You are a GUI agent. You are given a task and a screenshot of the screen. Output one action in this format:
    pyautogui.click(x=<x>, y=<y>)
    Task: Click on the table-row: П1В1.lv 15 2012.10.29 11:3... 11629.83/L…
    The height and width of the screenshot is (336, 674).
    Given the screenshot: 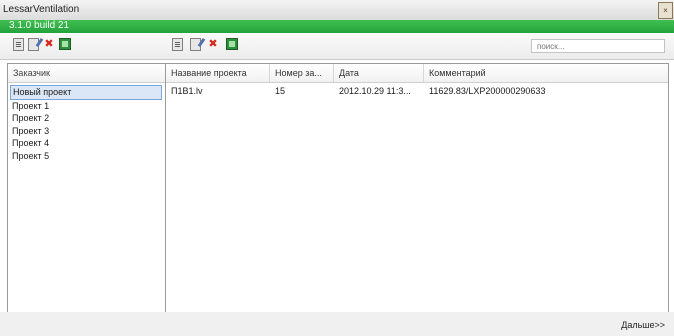 What is the action you would take?
    pyautogui.click(x=417, y=91)
    